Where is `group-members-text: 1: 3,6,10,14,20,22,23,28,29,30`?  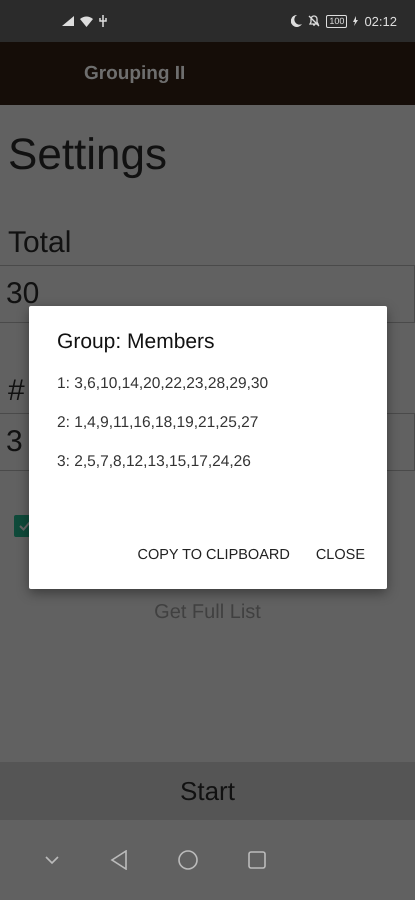
group-members-text: 1: 3,6,10,14,20,22,23,28,29,30 is located at coordinates (162, 384).